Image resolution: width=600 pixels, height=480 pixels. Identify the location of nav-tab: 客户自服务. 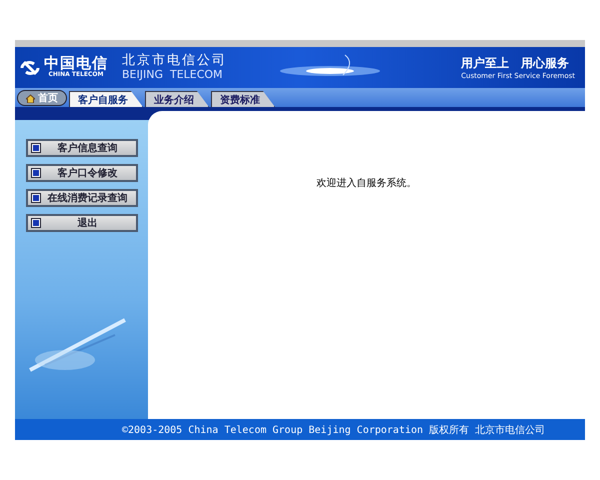
(106, 99).